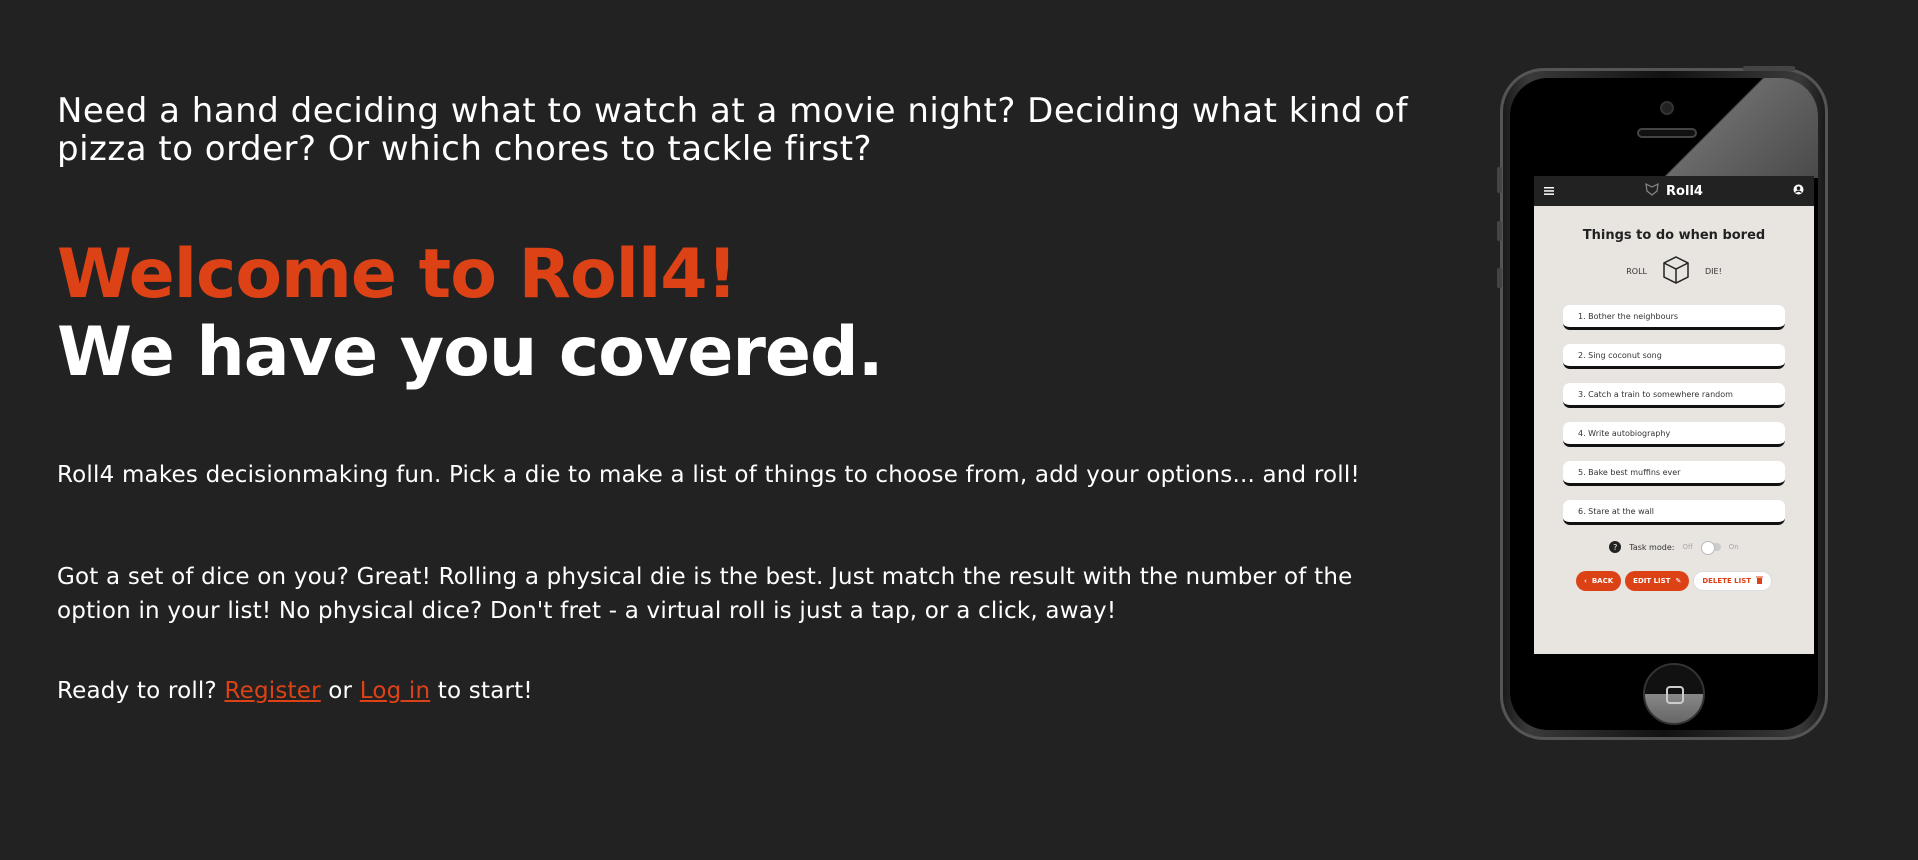 Image resolution: width=1918 pixels, height=860 pixels. Describe the element at coordinates (1733, 547) in the screenshot. I see `toggle-on-label: On` at that location.